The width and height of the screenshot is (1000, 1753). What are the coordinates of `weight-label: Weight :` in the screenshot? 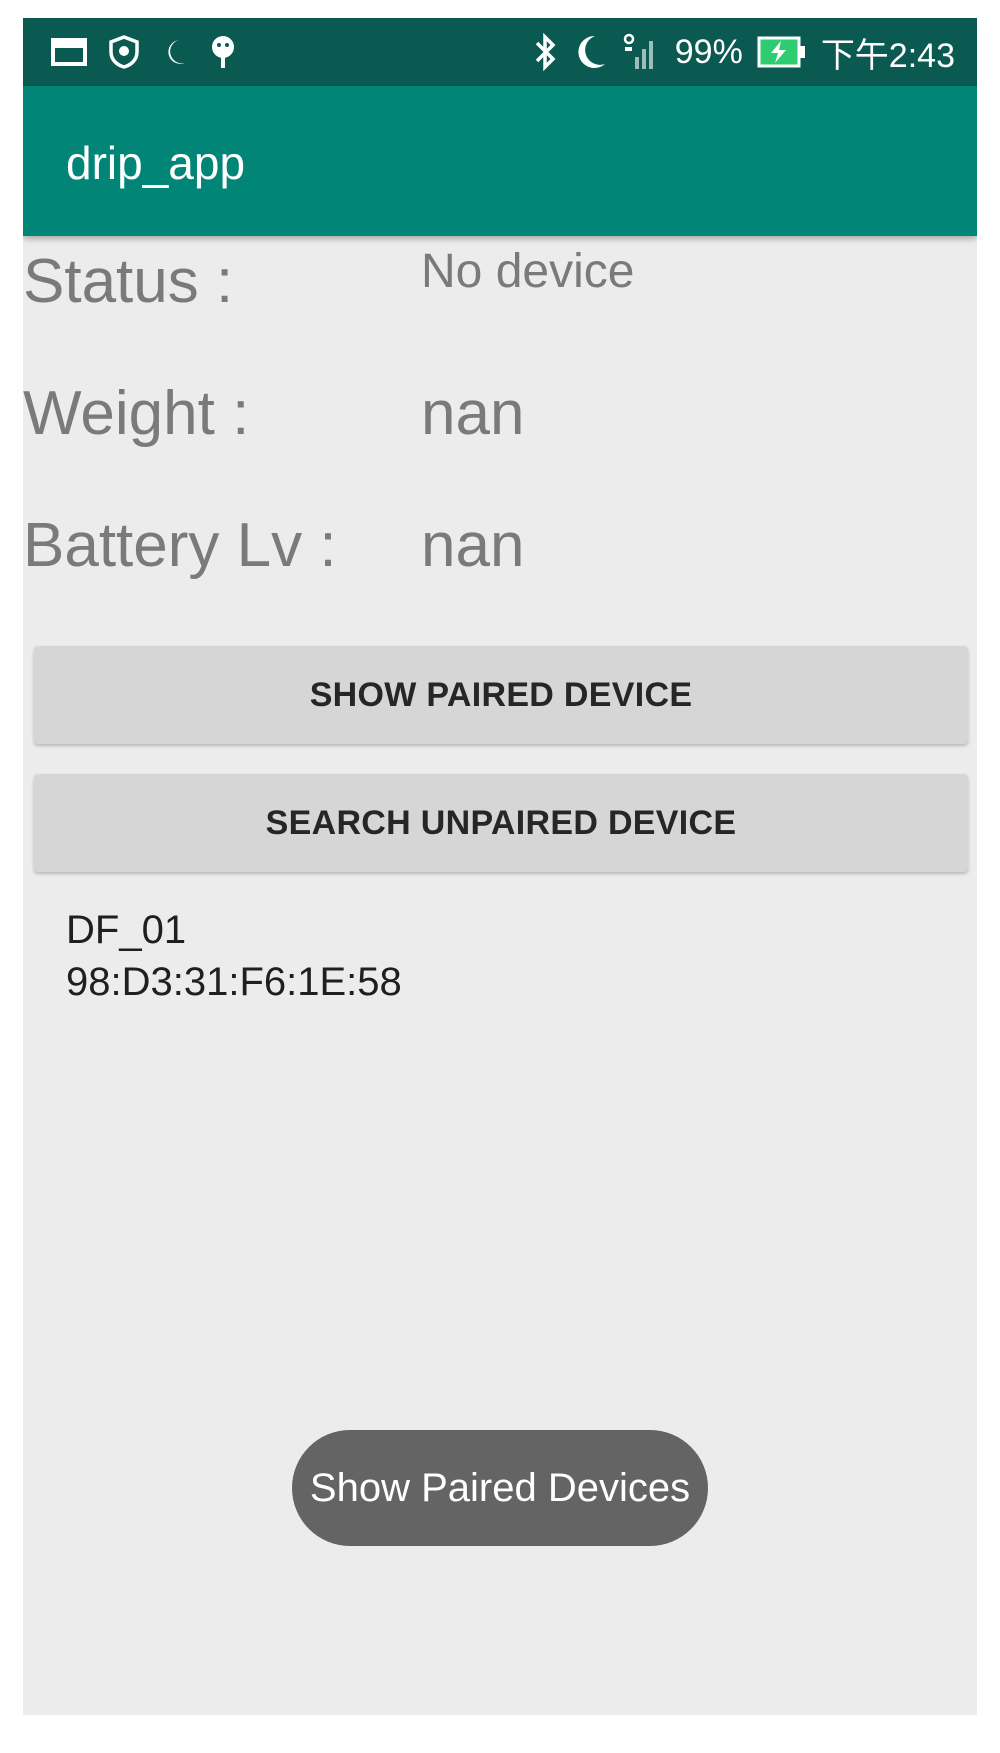 It's located at (136, 413).